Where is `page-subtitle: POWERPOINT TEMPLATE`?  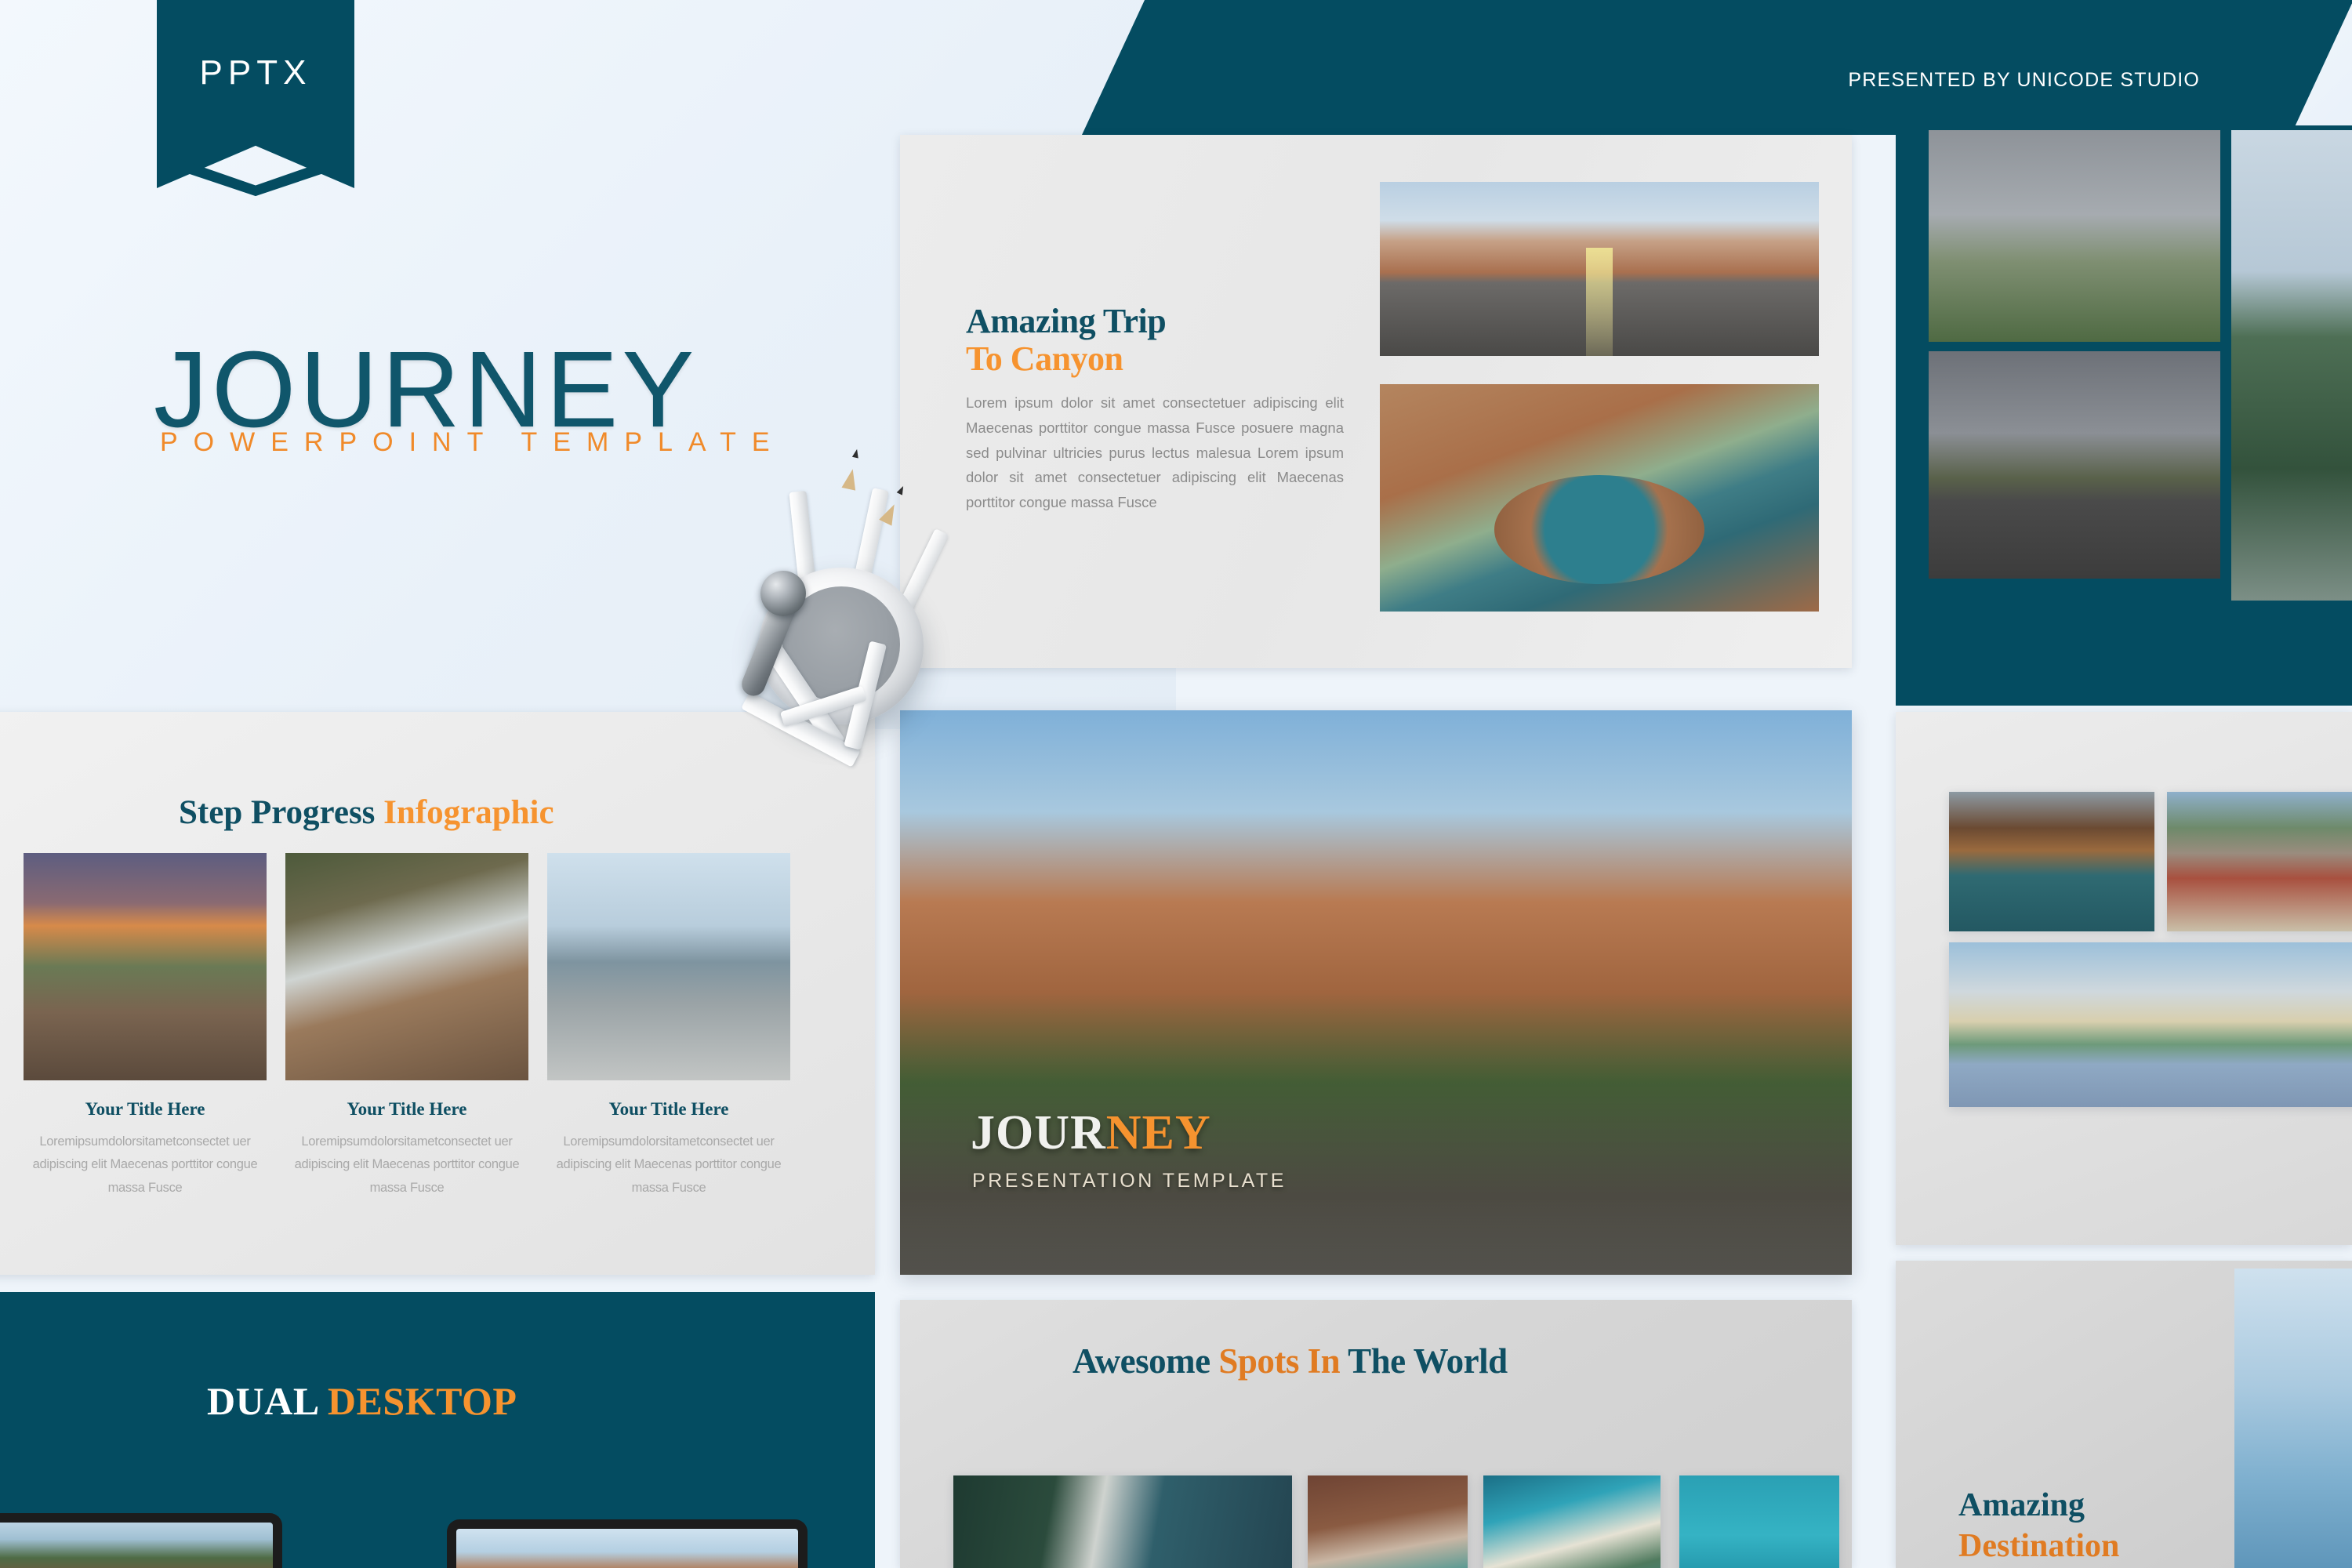
page-subtitle: POWERPOINT TEMPLATE is located at coordinates (473, 442).